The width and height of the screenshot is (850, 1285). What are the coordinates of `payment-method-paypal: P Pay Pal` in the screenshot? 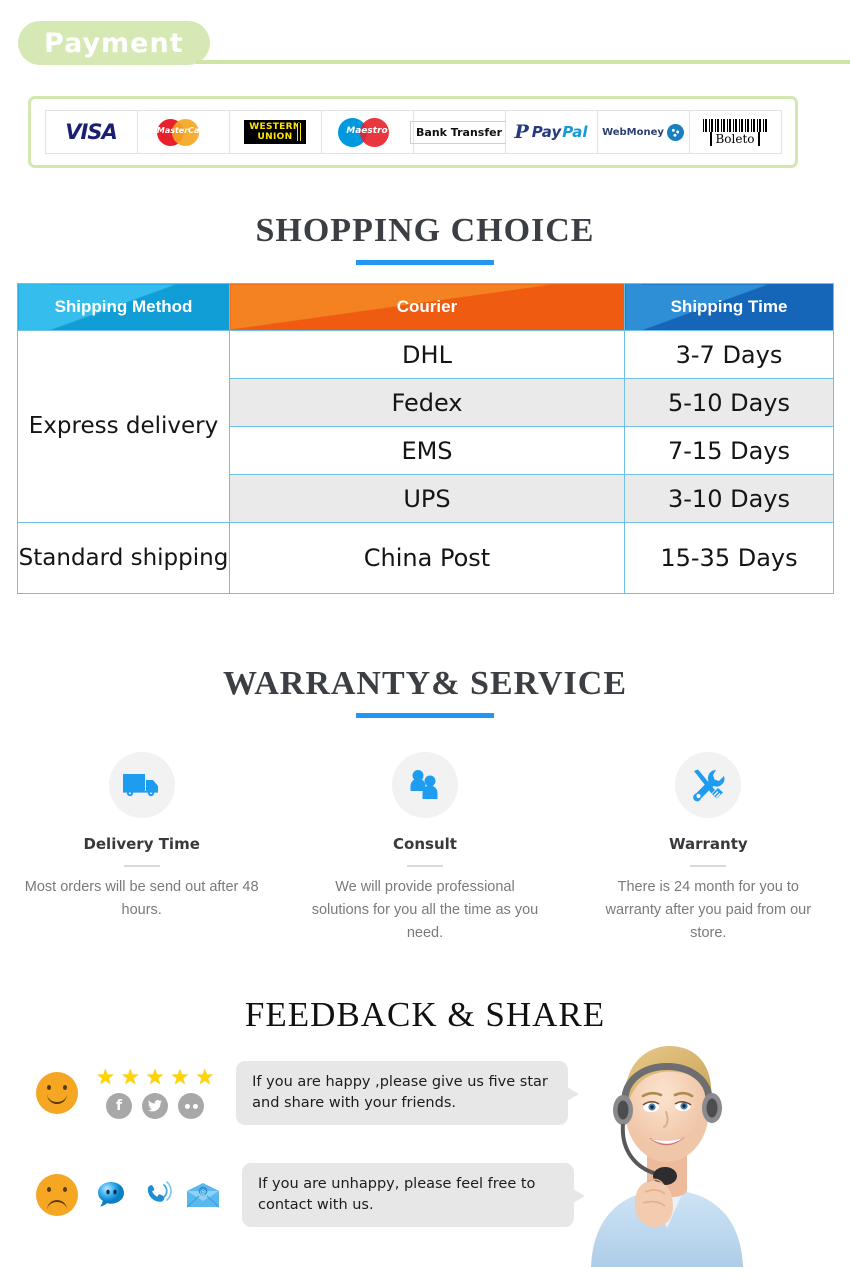 It's located at (551, 132).